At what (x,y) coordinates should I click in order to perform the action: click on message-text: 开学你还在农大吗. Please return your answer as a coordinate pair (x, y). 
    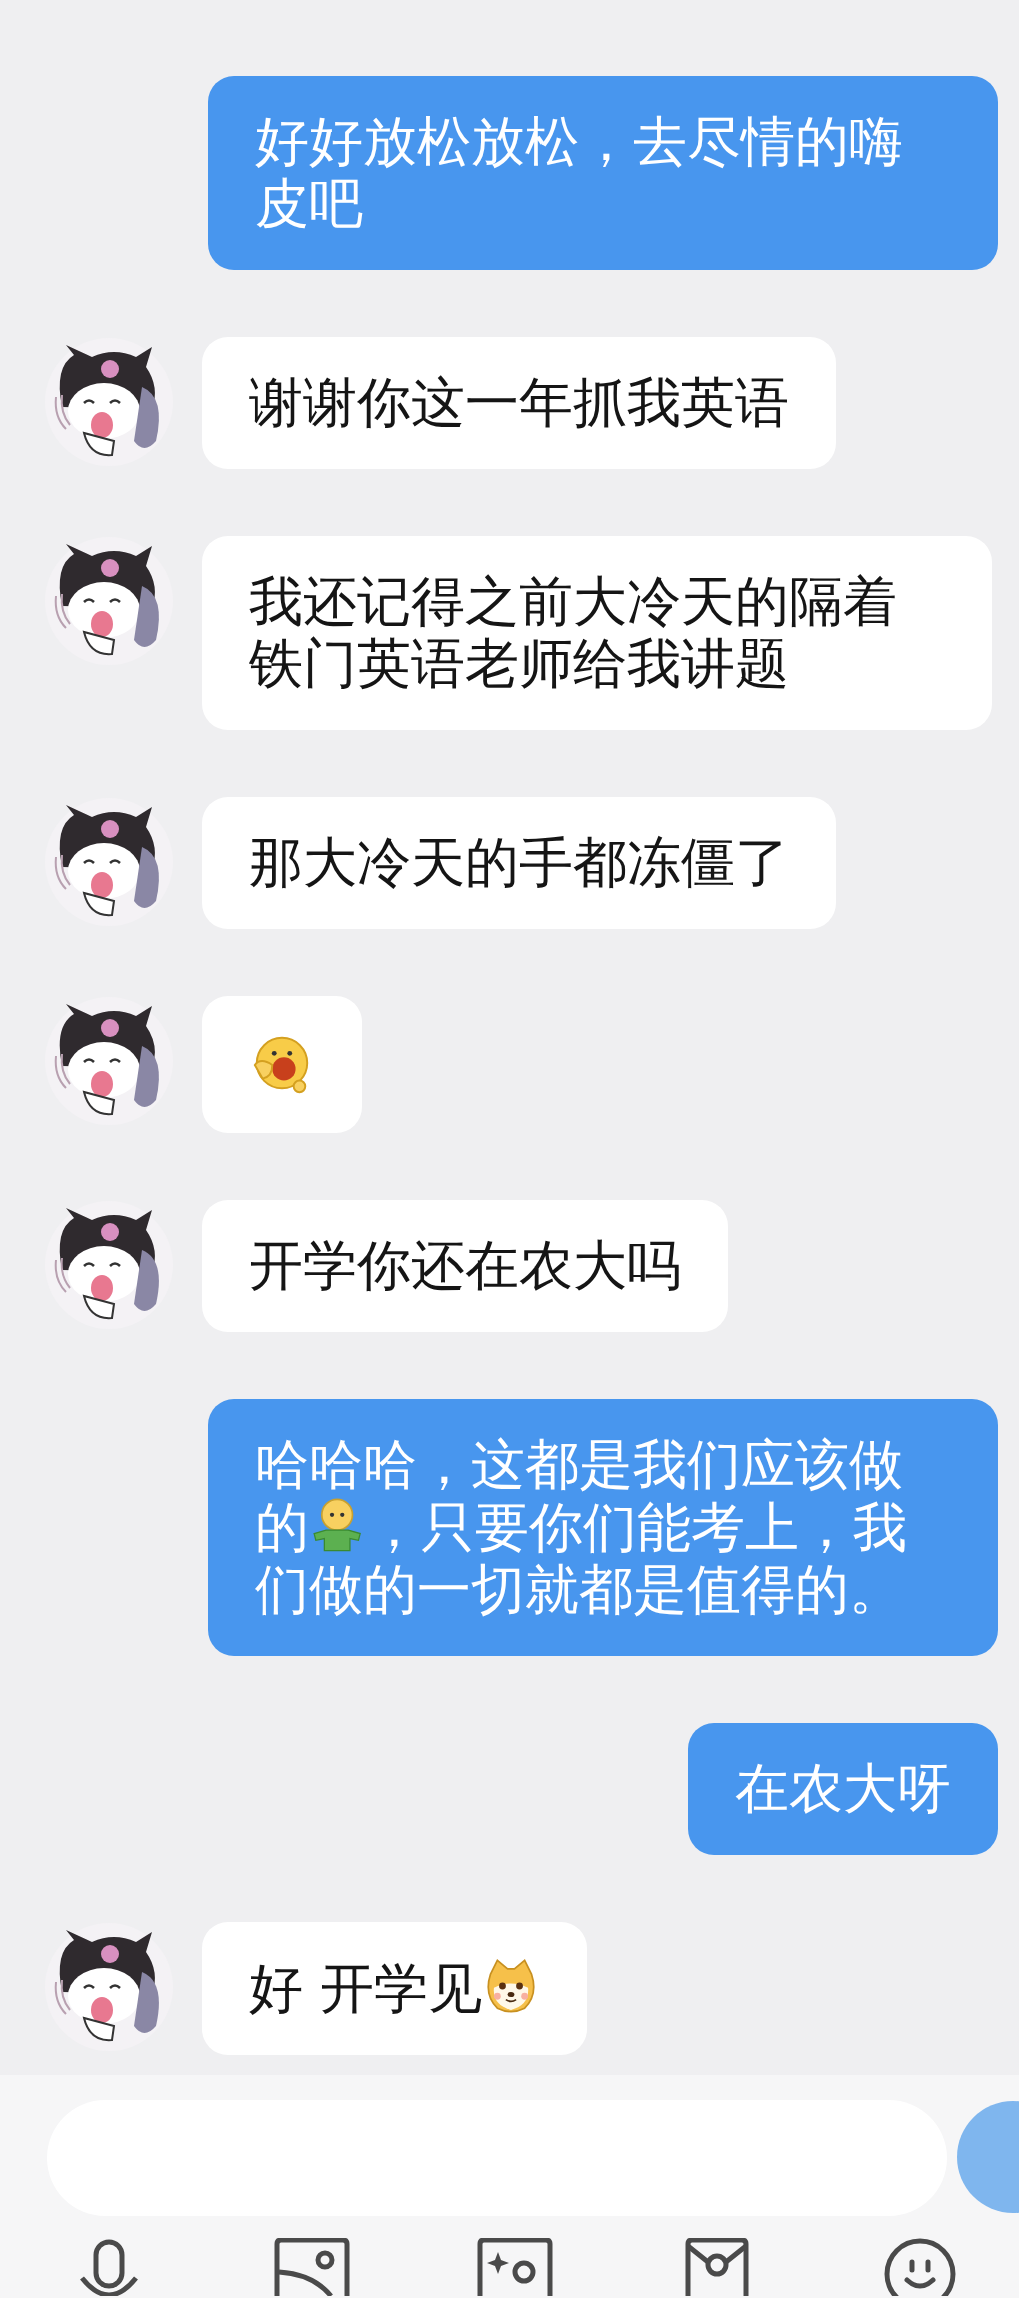
    Looking at the image, I should click on (465, 1266).